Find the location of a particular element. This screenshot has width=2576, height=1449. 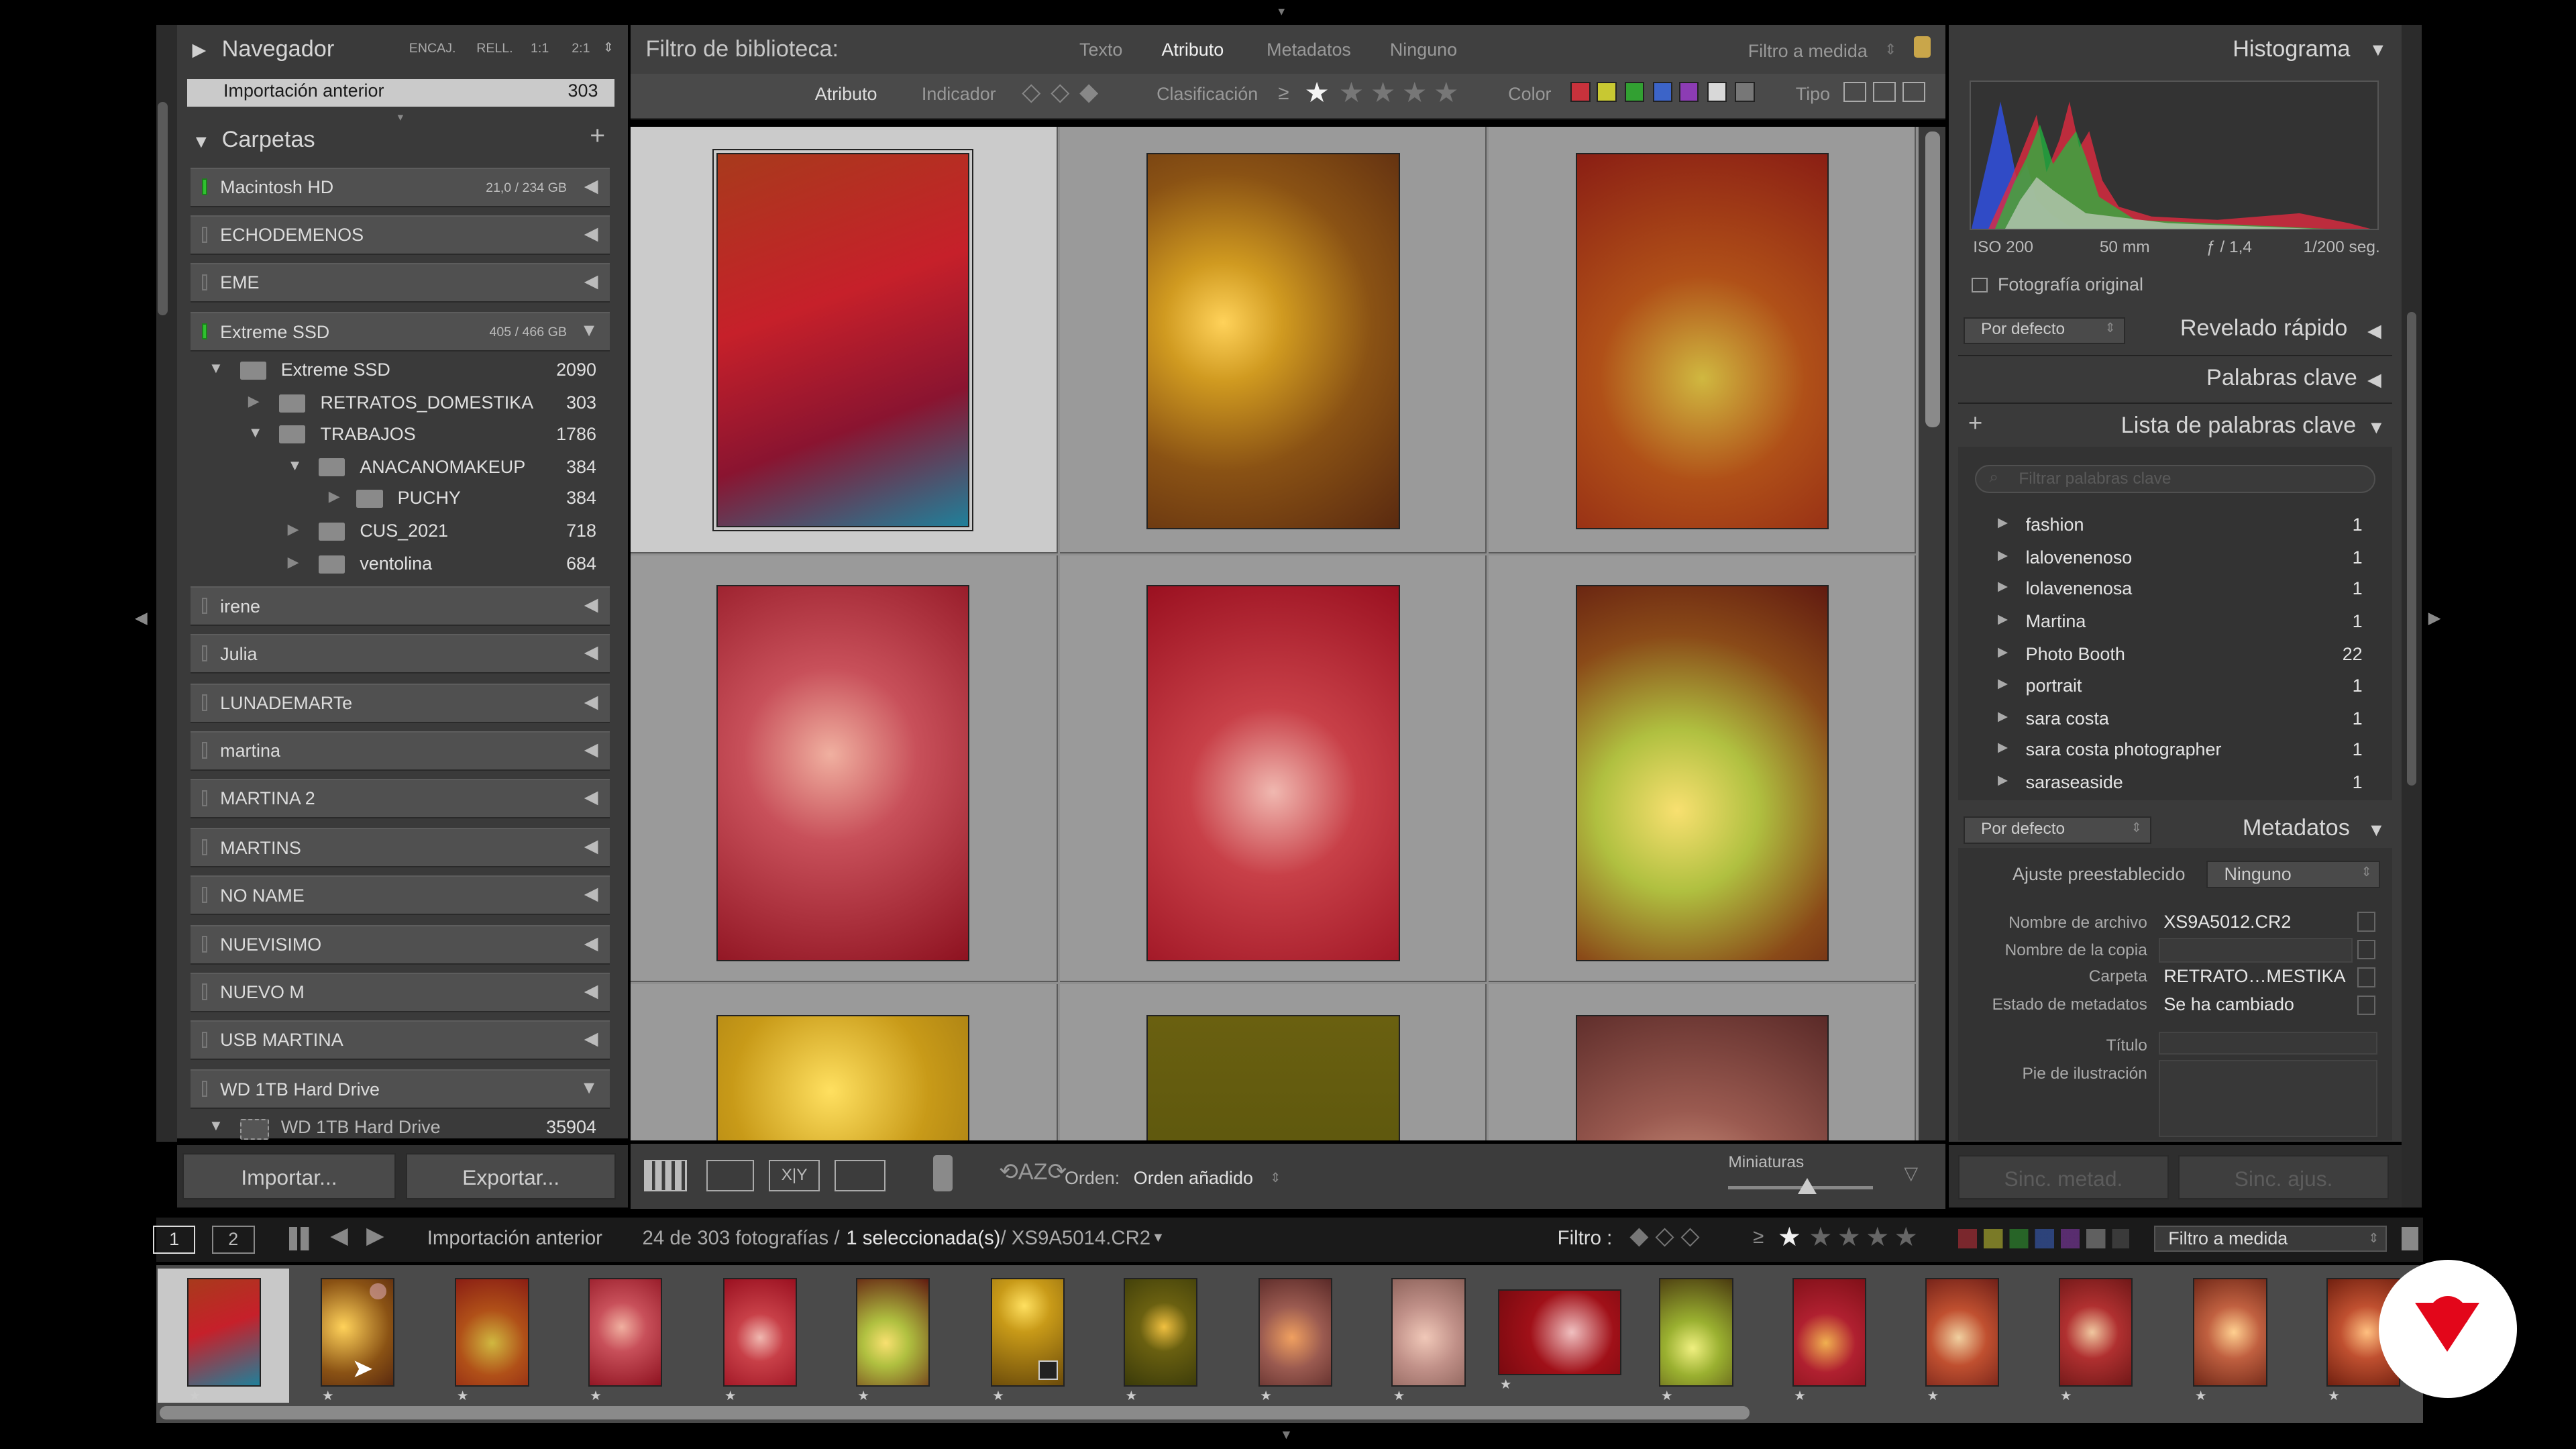

window-2-button: 2 is located at coordinates (233, 1239).